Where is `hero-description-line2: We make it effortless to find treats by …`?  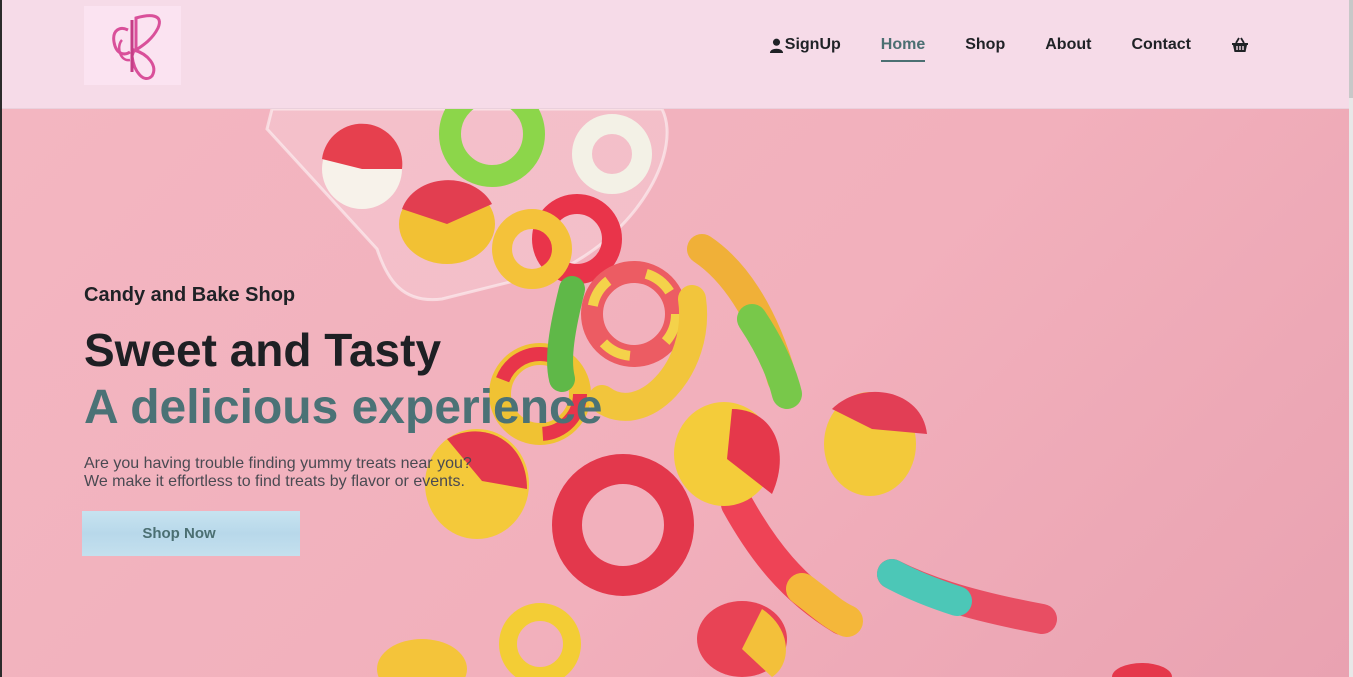 hero-description-line2: We make it effortless to find treats by … is located at coordinates (274, 481).